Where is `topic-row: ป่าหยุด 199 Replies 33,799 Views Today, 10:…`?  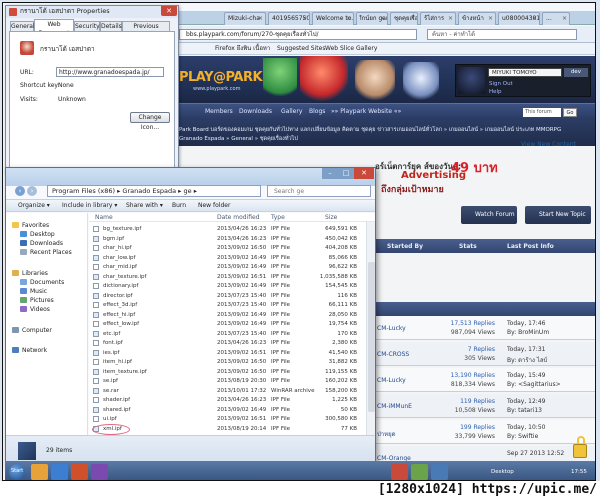 topic-row: ป่าหยุด 199 Replies 33,799 Views Today, 10:… is located at coordinates (485, 432).